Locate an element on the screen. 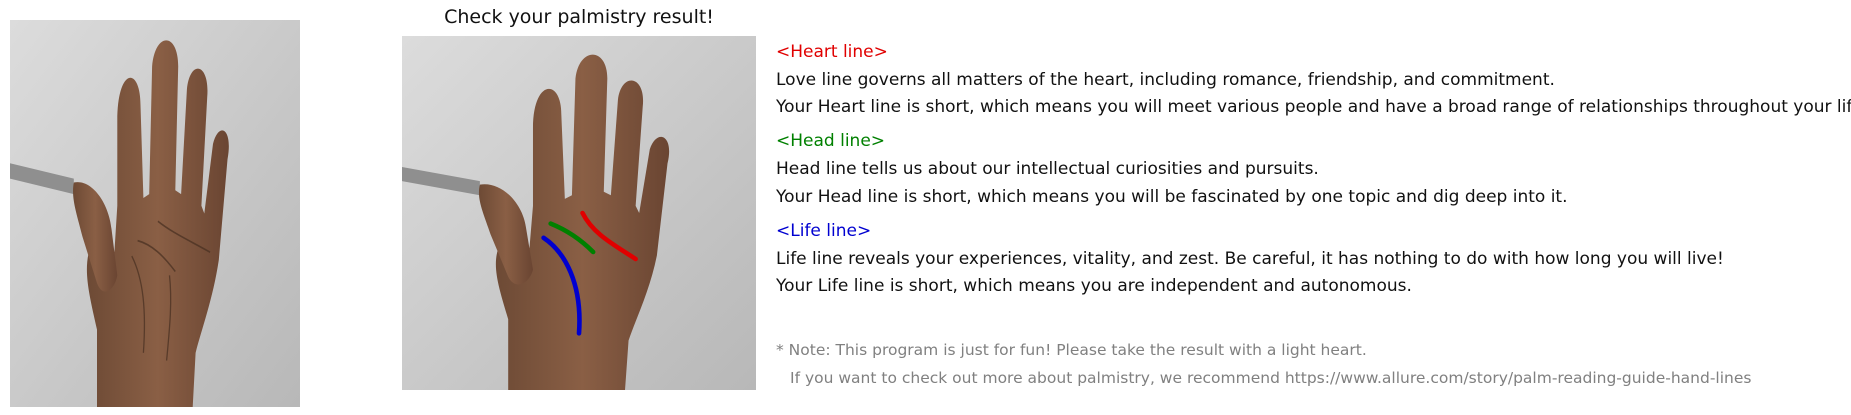  original-palm-photo is located at coordinates (155, 213).